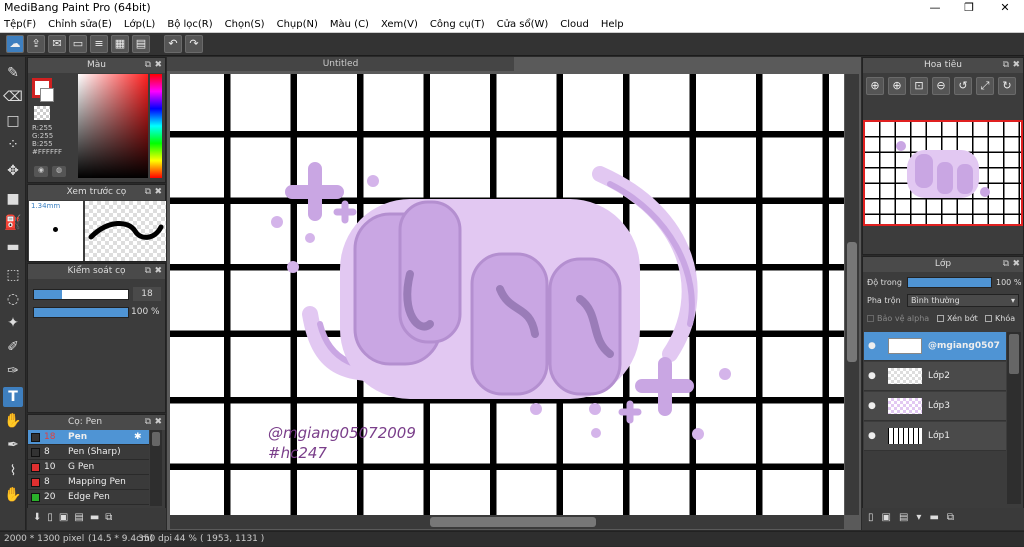 Image resolution: width=1024 pixels, height=547 pixels. Describe the element at coordinates (13, 275) in the screenshot. I see `select-rect-icon: ⬚` at that location.